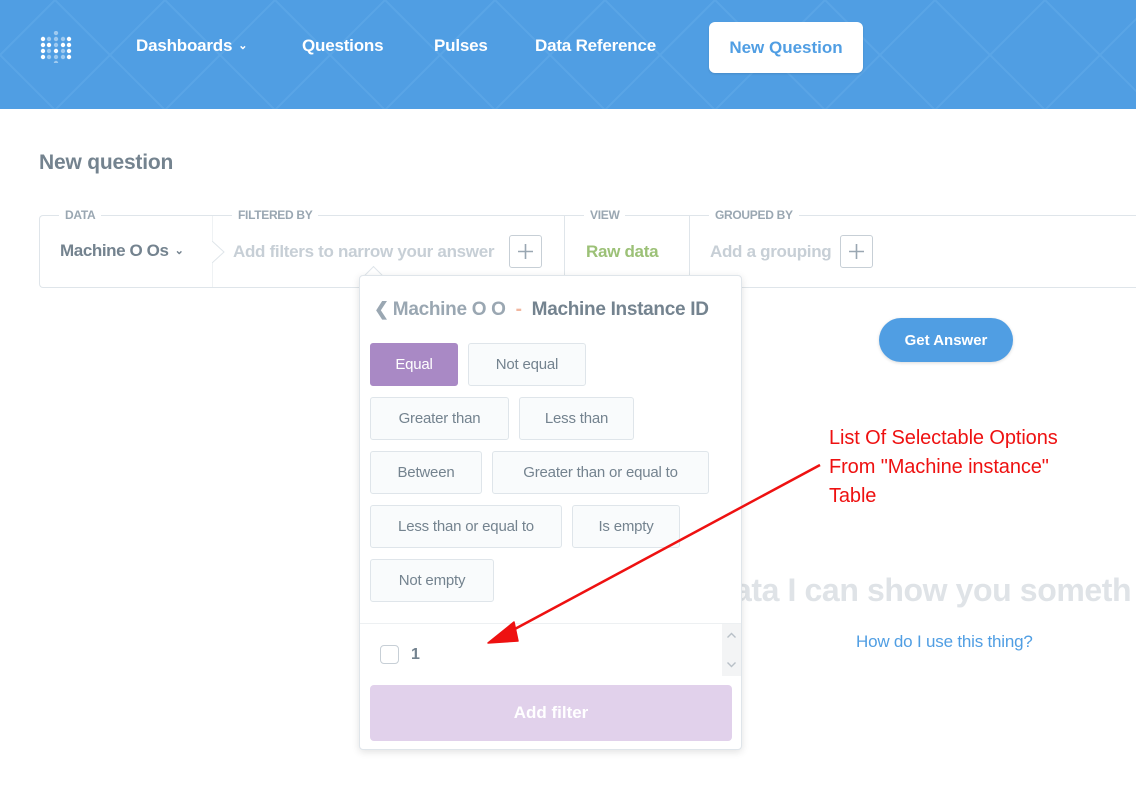 Image resolution: width=1136 pixels, height=785 pixels. Describe the element at coordinates (754, 215) in the screenshot. I see `grouped-by-section-label: GROUPED BY` at that location.